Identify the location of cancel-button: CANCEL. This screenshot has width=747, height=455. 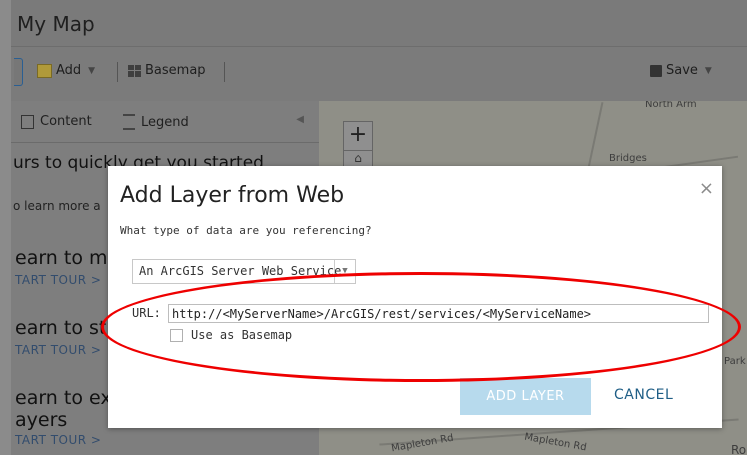
(643, 395).